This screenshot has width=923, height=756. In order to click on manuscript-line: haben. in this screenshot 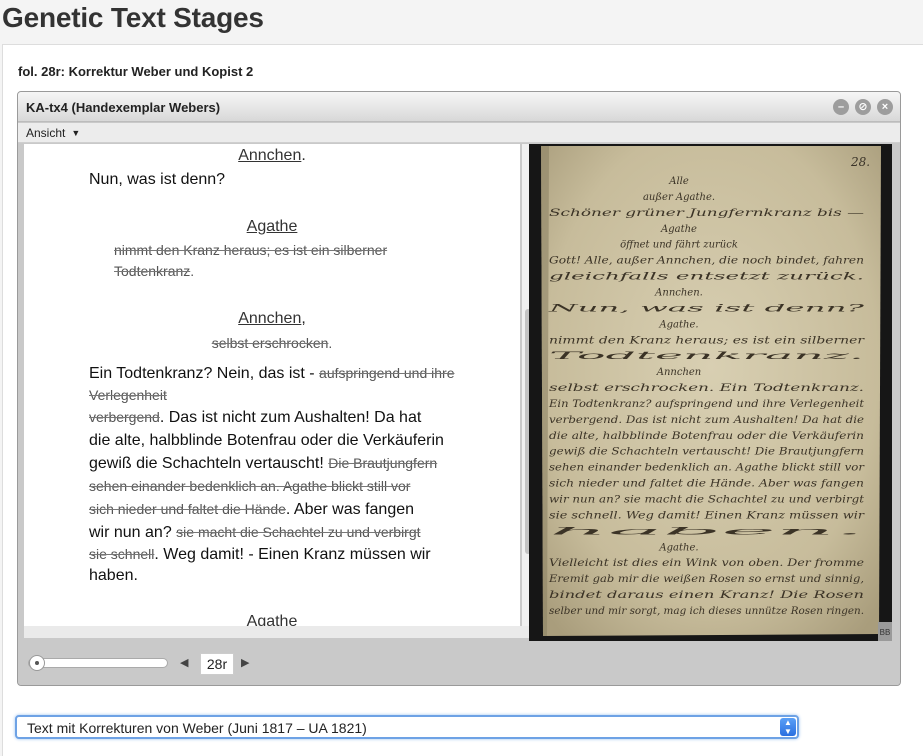, I will do `click(706, 531)`.